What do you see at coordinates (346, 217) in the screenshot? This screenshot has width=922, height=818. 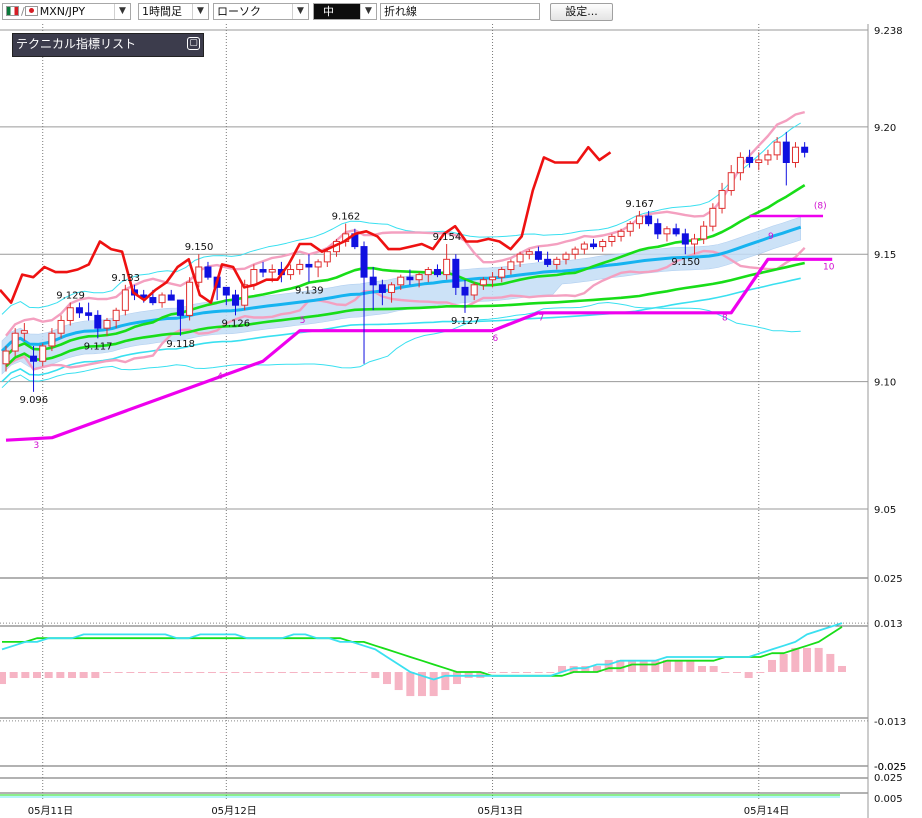 I see `price-annotation-label: 9.162` at bounding box center [346, 217].